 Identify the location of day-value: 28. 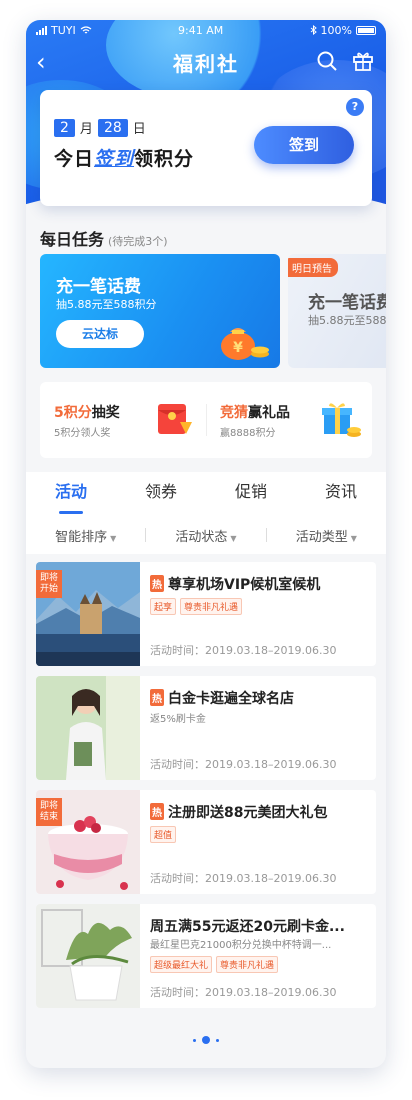
(112, 127).